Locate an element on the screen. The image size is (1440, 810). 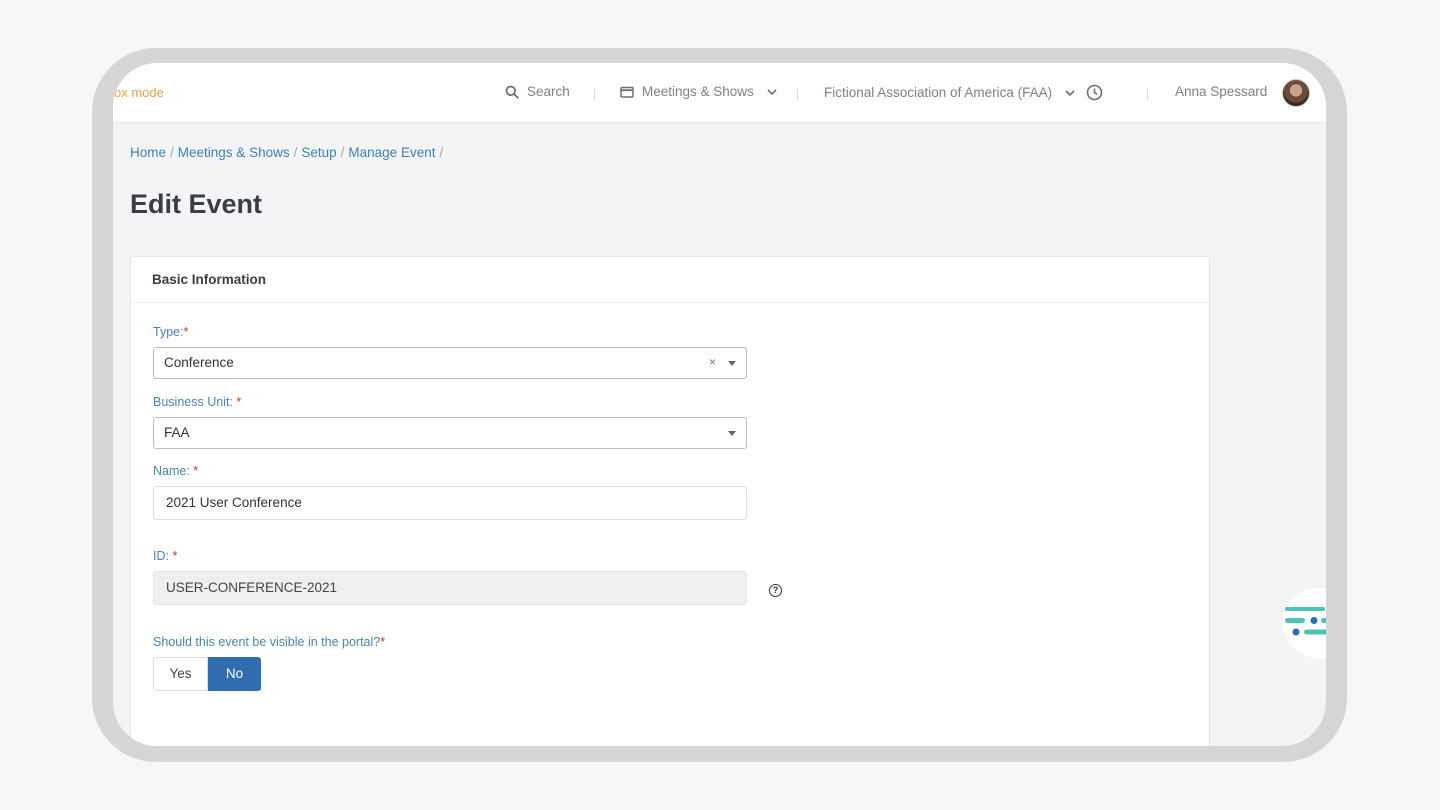
chat-widget-icon is located at coordinates (1305, 621).